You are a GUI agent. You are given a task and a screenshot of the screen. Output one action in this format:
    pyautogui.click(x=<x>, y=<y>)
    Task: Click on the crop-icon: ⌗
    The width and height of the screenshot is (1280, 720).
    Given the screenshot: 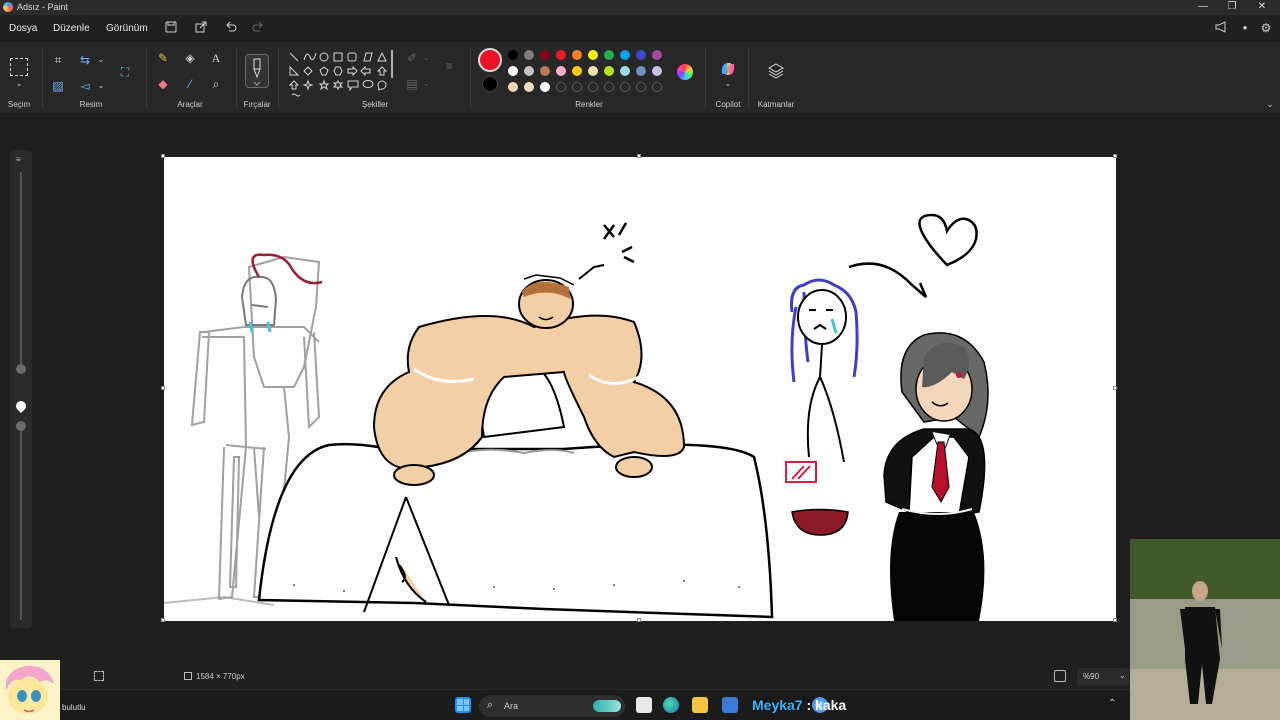 What is the action you would take?
    pyautogui.click(x=58, y=60)
    